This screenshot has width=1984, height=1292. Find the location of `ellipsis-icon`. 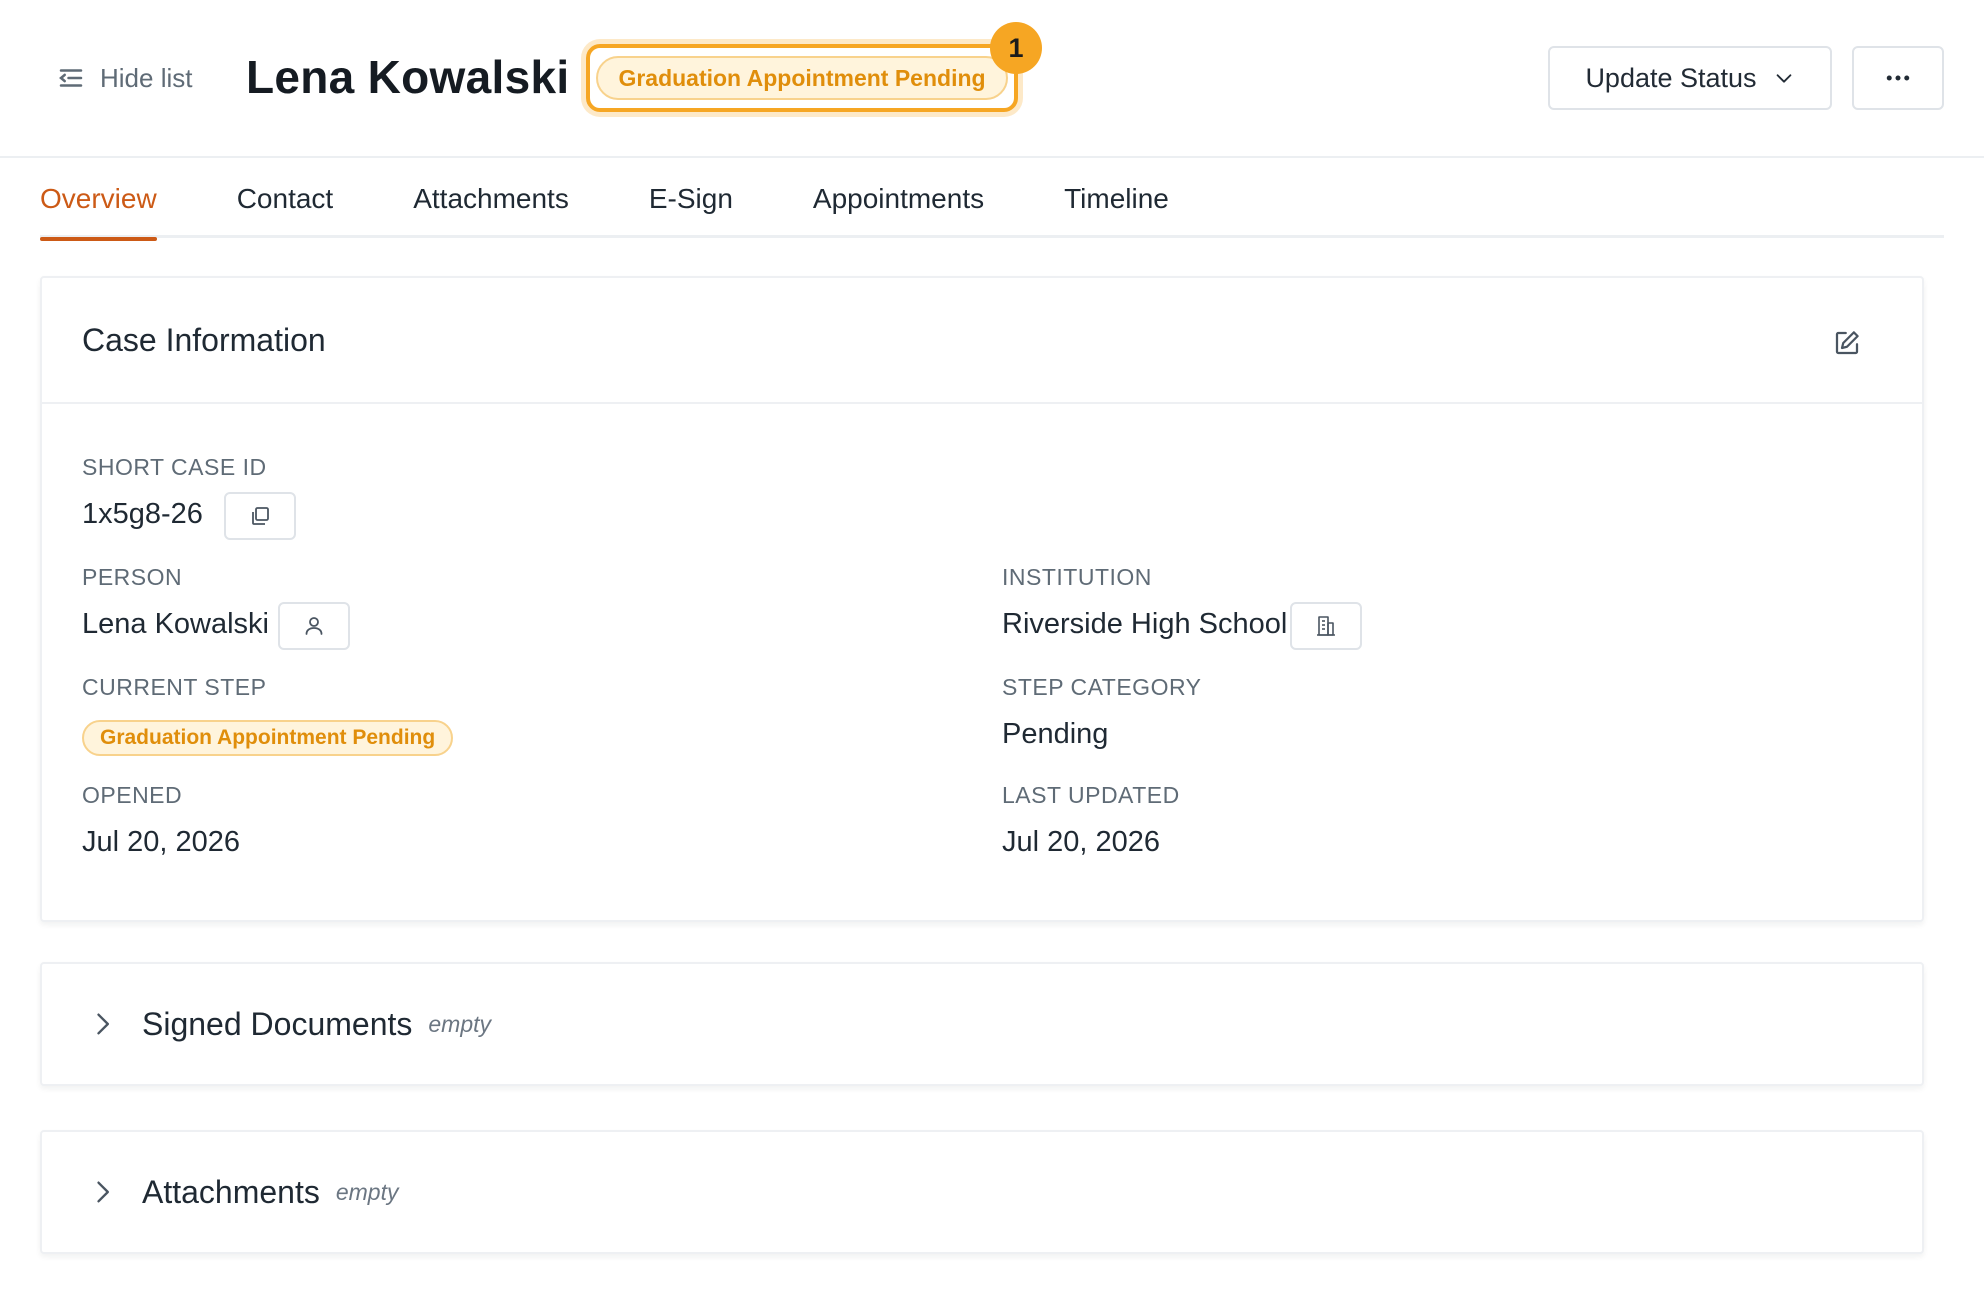

ellipsis-icon is located at coordinates (1898, 78).